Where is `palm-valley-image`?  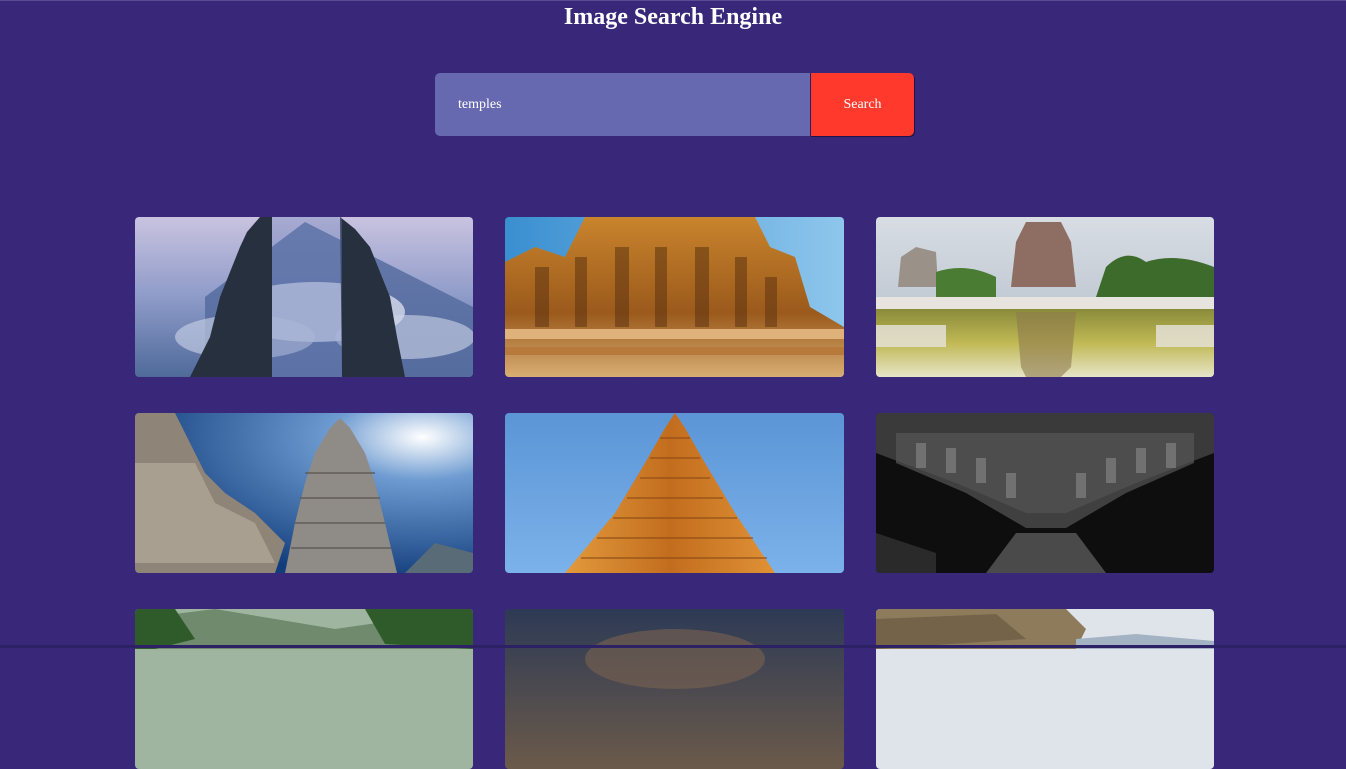
palm-valley-image is located at coordinates (304, 689).